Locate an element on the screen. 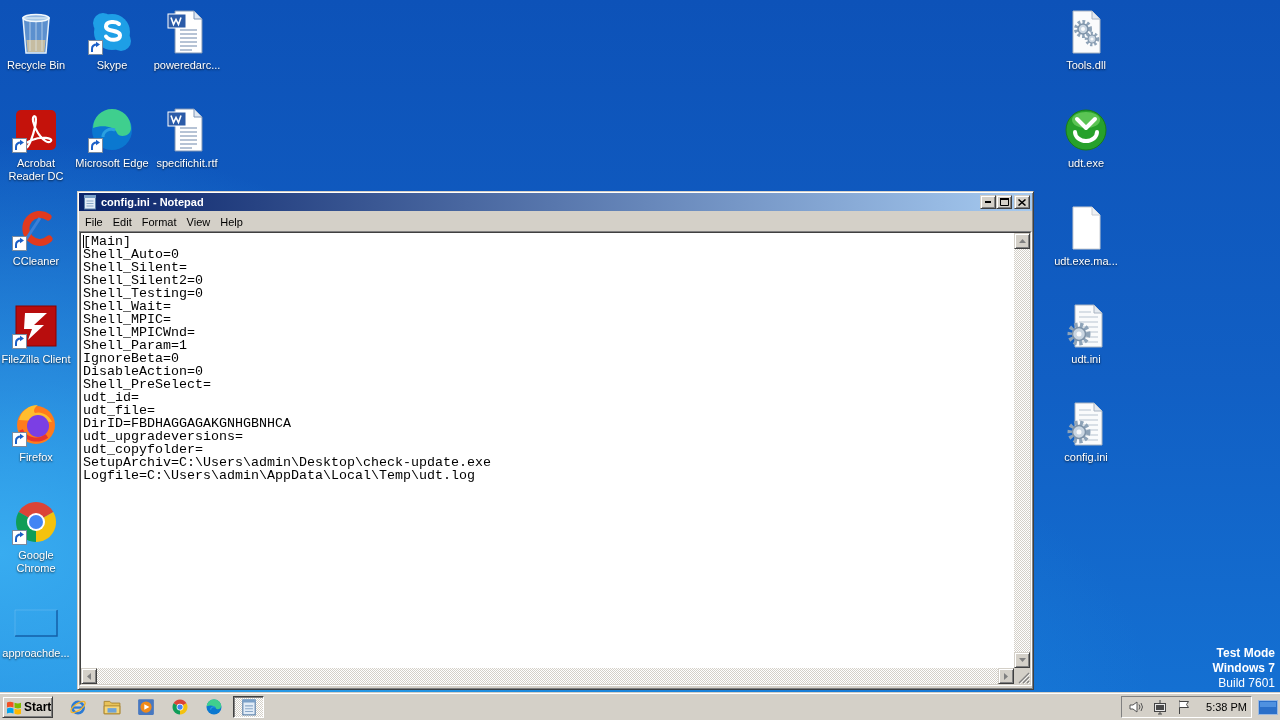 Image resolution: width=1280 pixels, height=720 pixels. desktop-item: specifichit.rtf is located at coordinates (187, 137).